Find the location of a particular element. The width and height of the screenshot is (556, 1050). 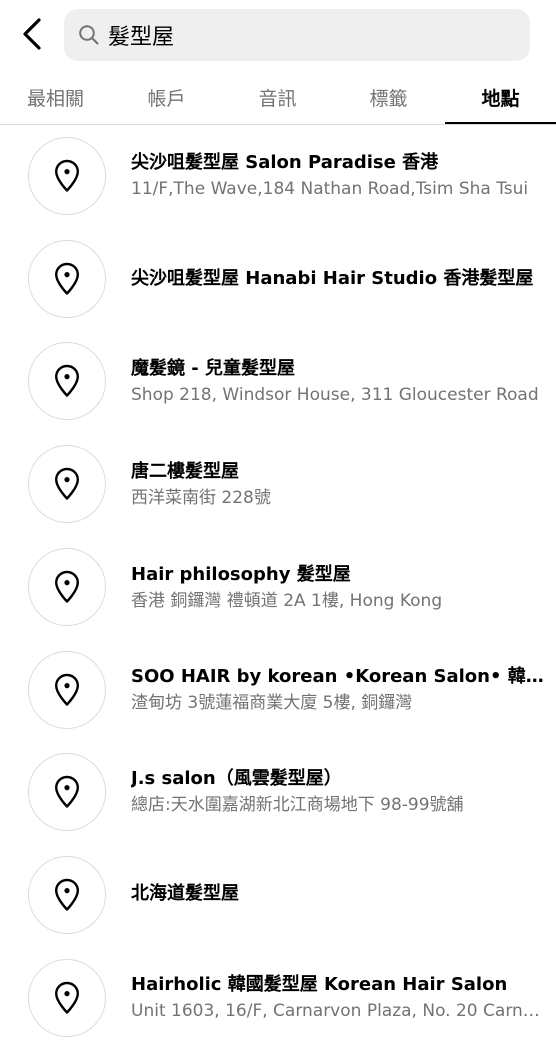

back-button is located at coordinates (32, 34).